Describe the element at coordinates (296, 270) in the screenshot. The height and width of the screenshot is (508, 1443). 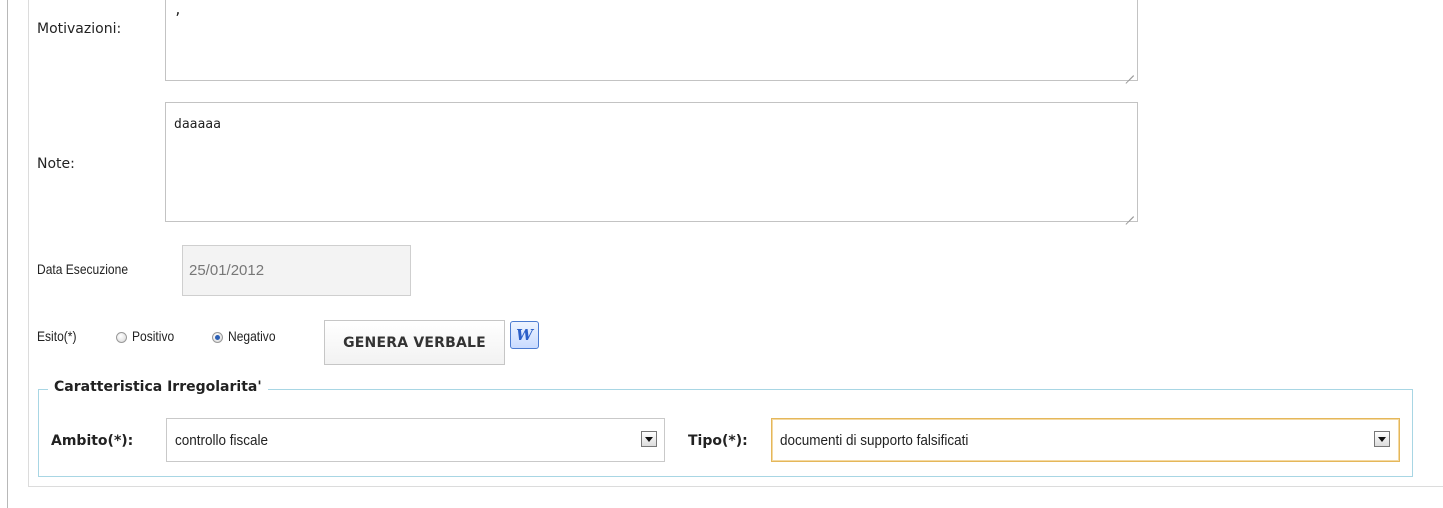
I see `data-esecuzione-input` at that location.